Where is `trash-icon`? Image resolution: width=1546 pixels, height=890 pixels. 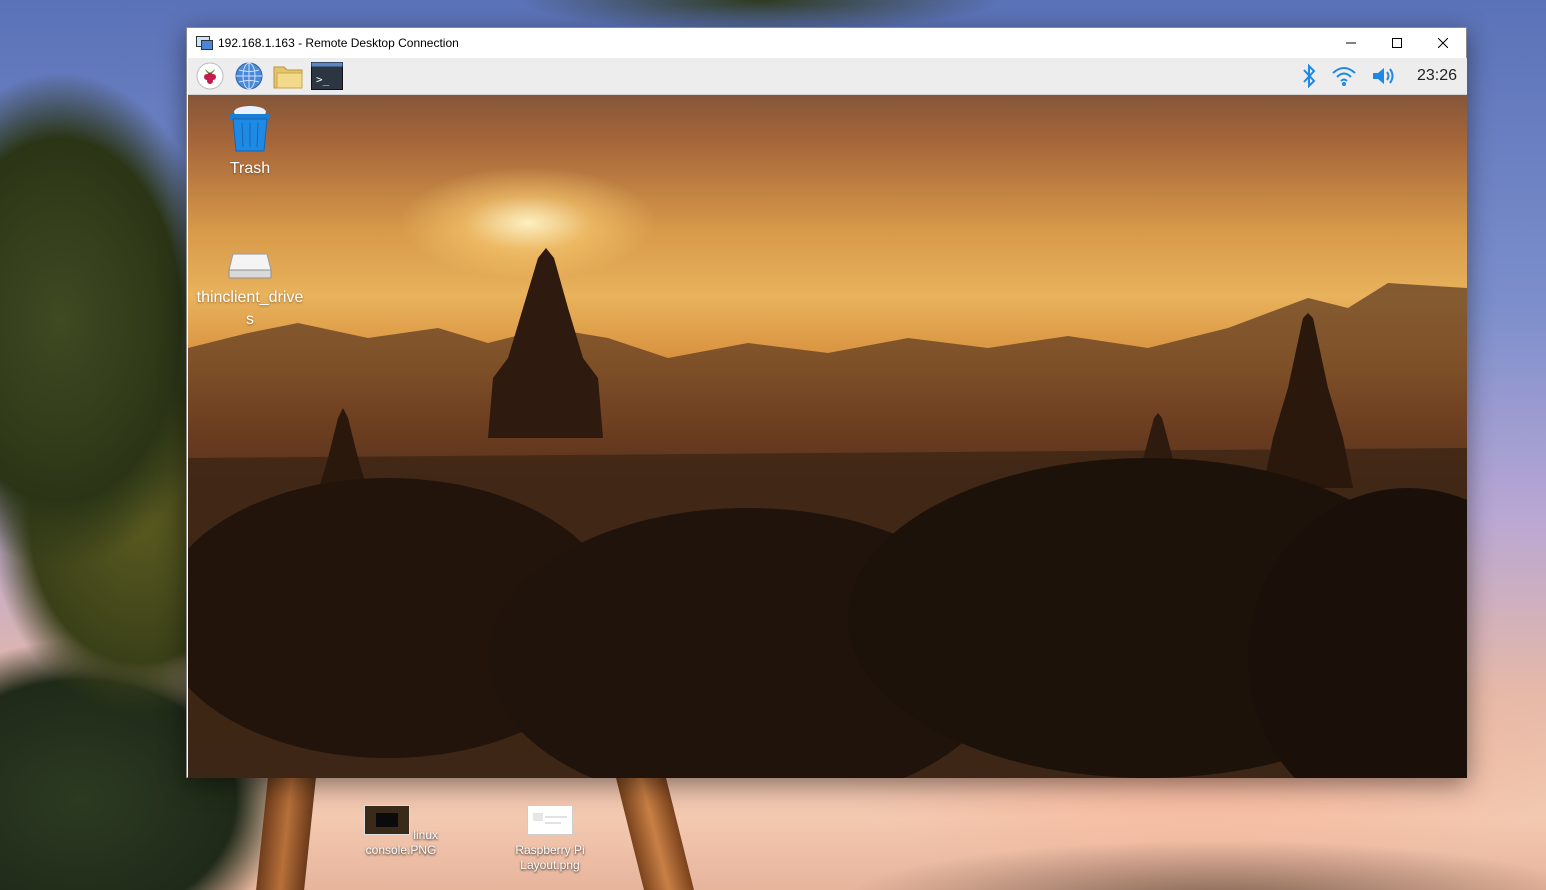 trash-icon is located at coordinates (250, 129).